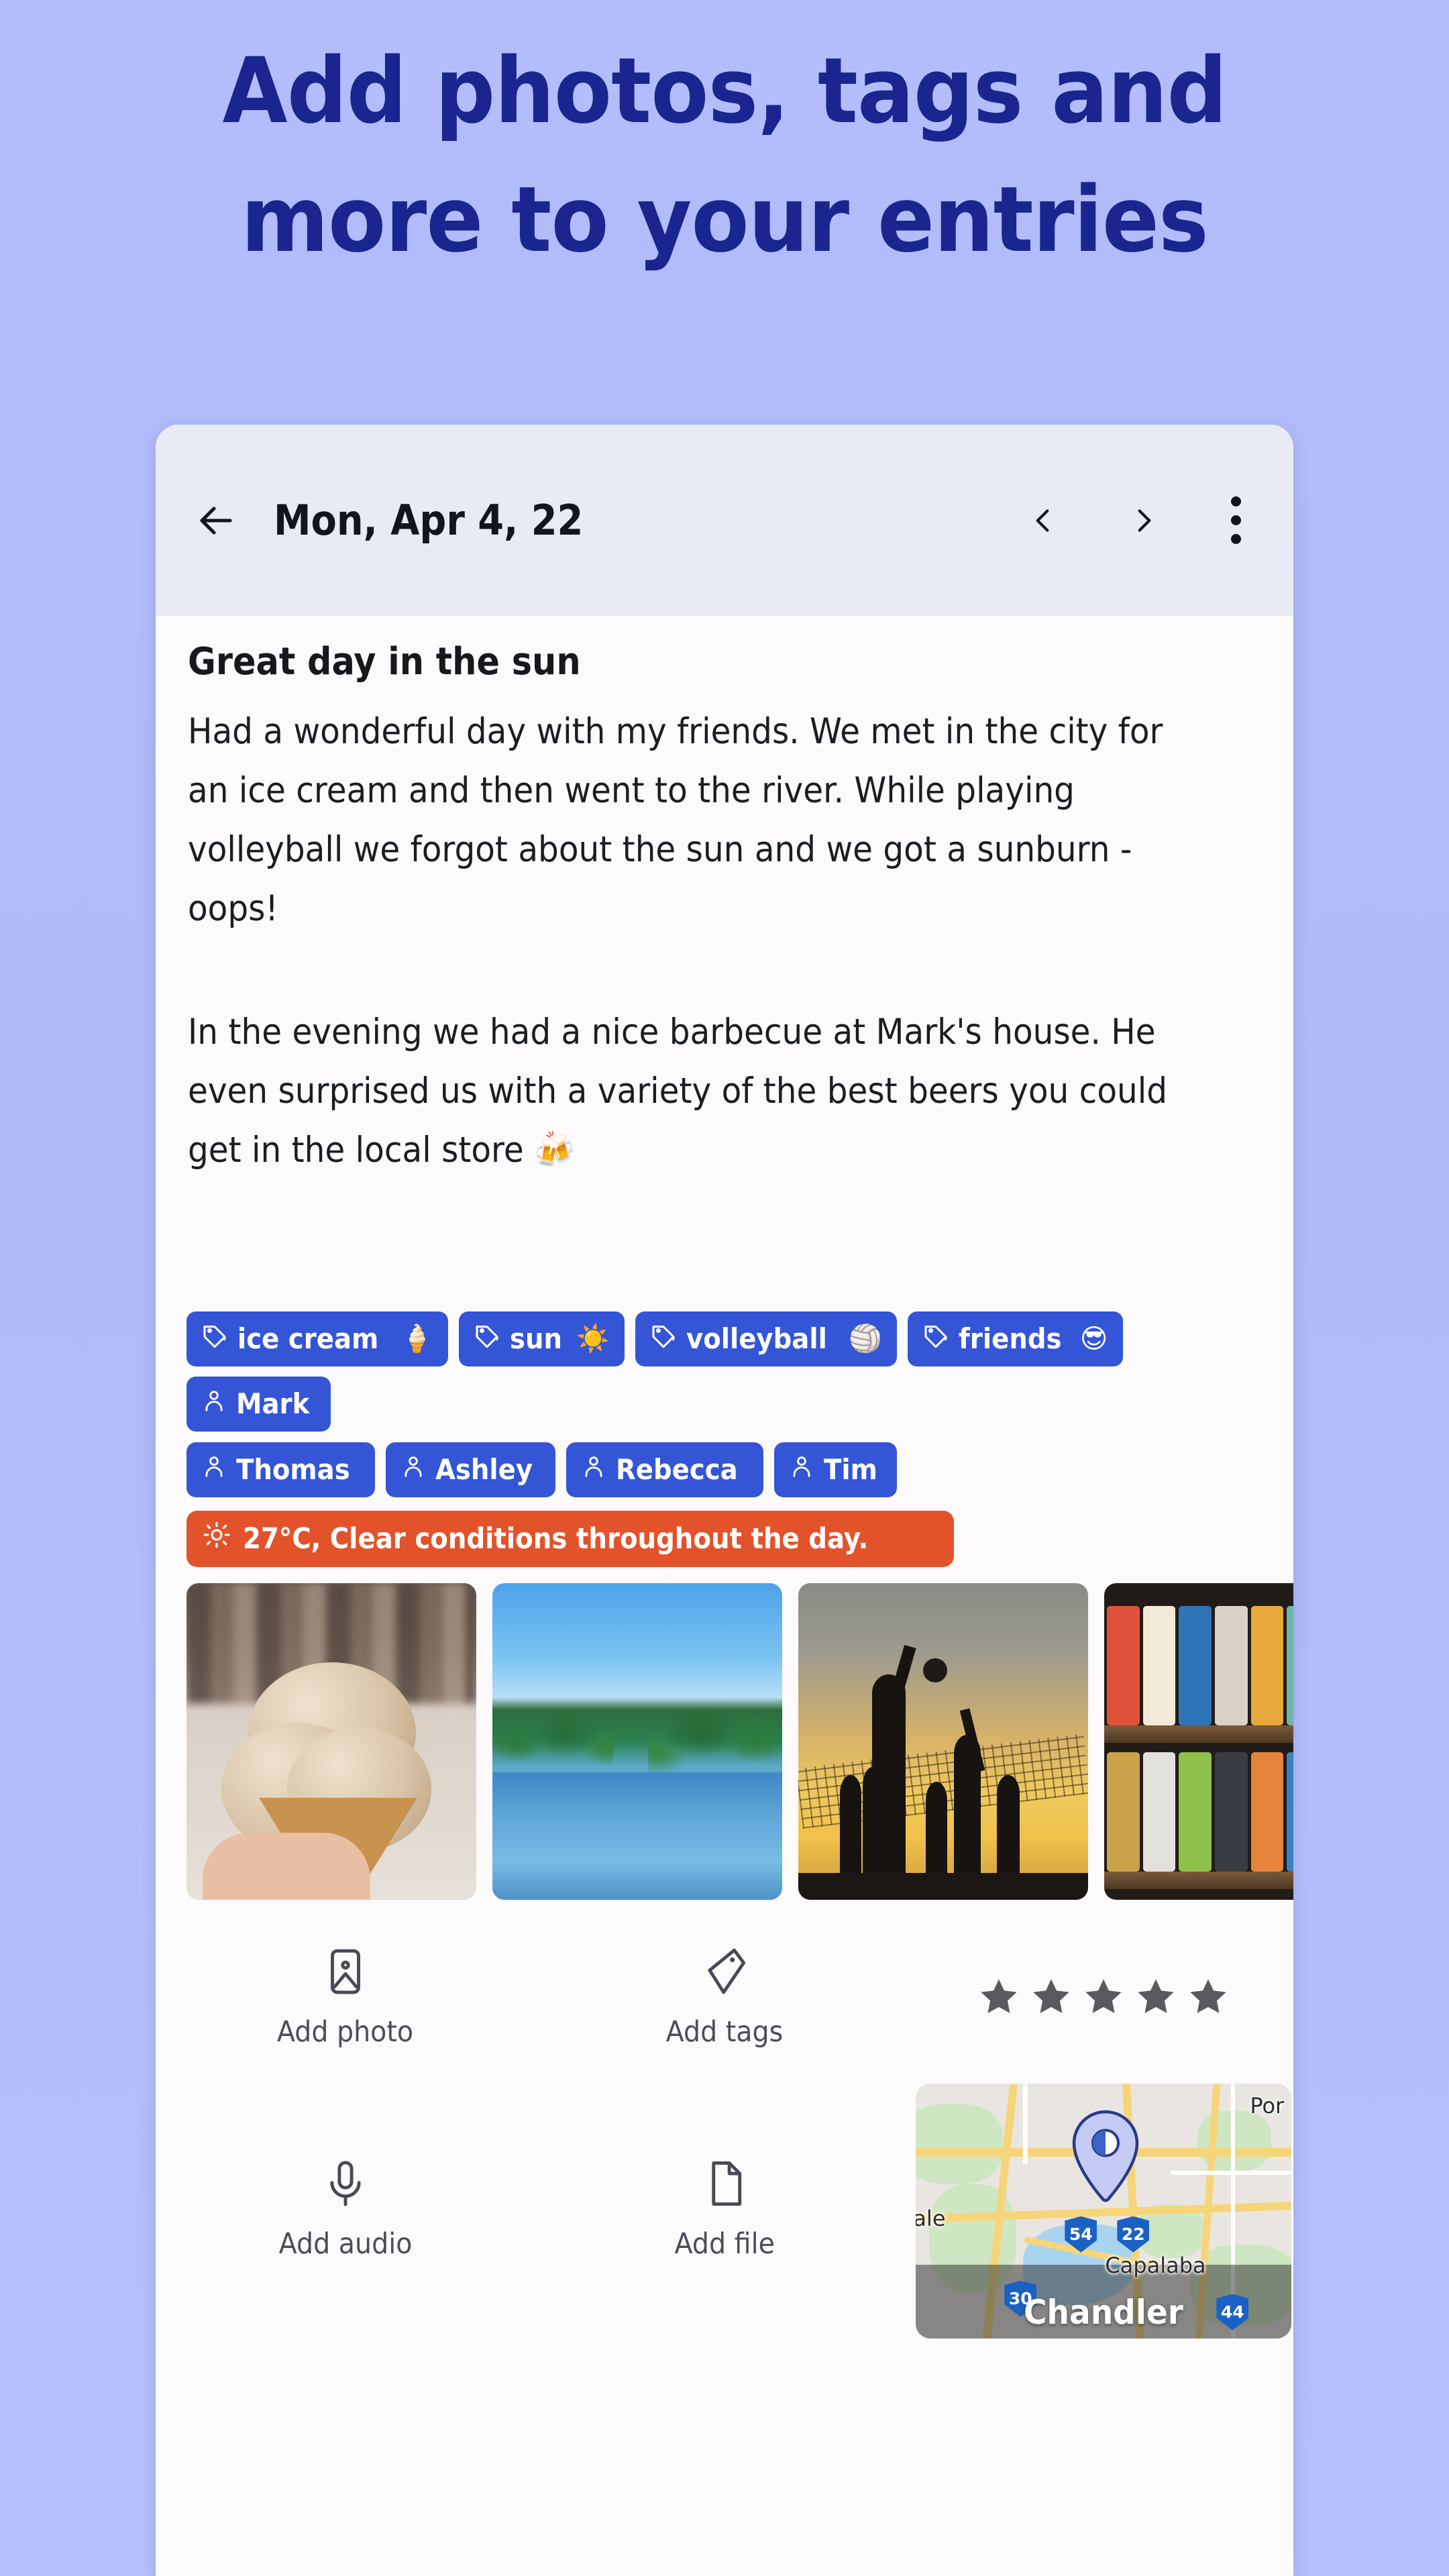  What do you see at coordinates (345, 1972) in the screenshot?
I see `image-icon` at bounding box center [345, 1972].